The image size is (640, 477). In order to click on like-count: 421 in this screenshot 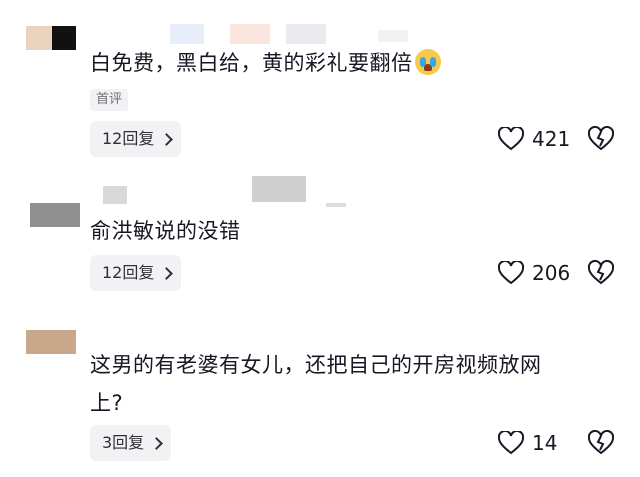, I will do `click(551, 139)`.